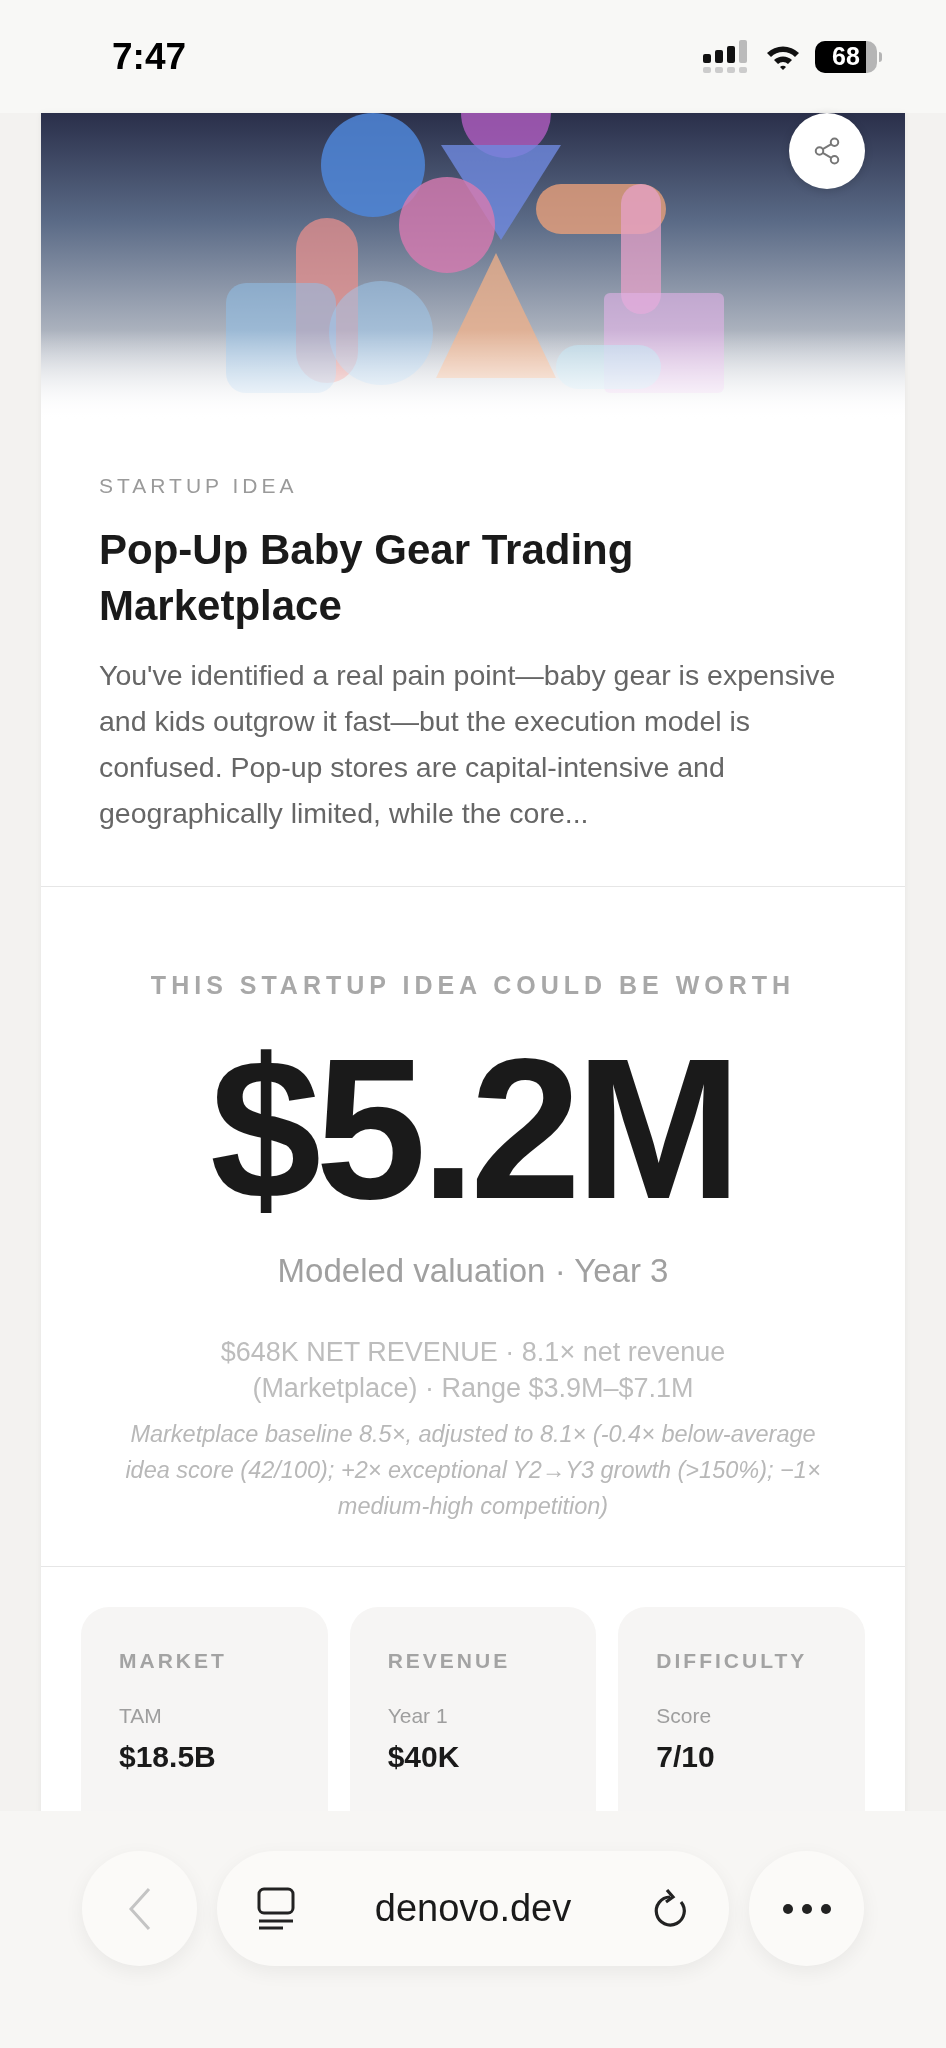  What do you see at coordinates (732, 1660) in the screenshot?
I see `metric-title: DIFFICULTY` at bounding box center [732, 1660].